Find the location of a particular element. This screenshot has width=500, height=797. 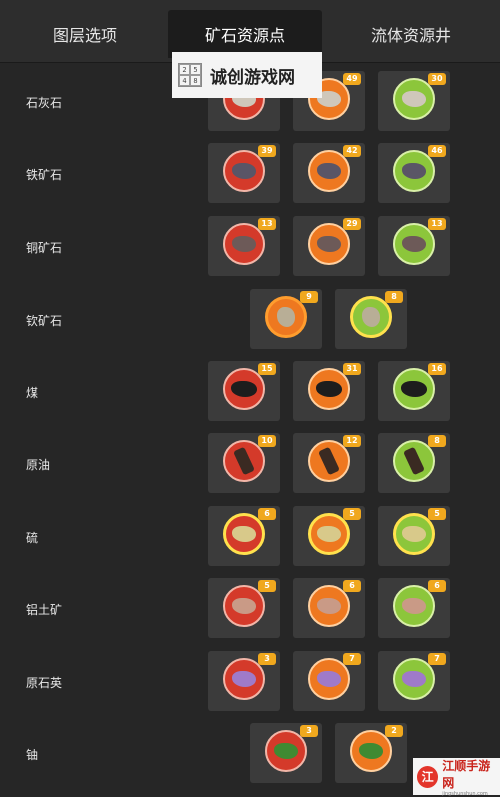

count-badge: 46 is located at coordinates (437, 151).